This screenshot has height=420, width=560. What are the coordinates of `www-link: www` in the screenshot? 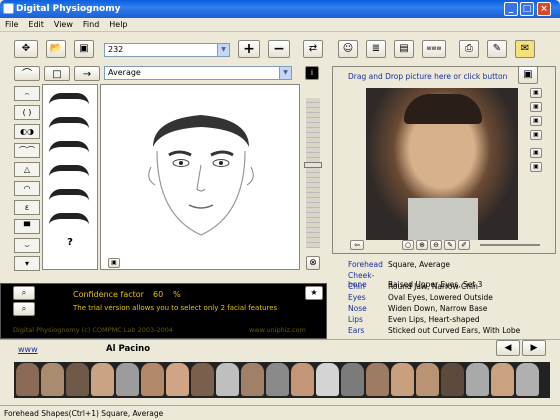 It's located at (28, 349).